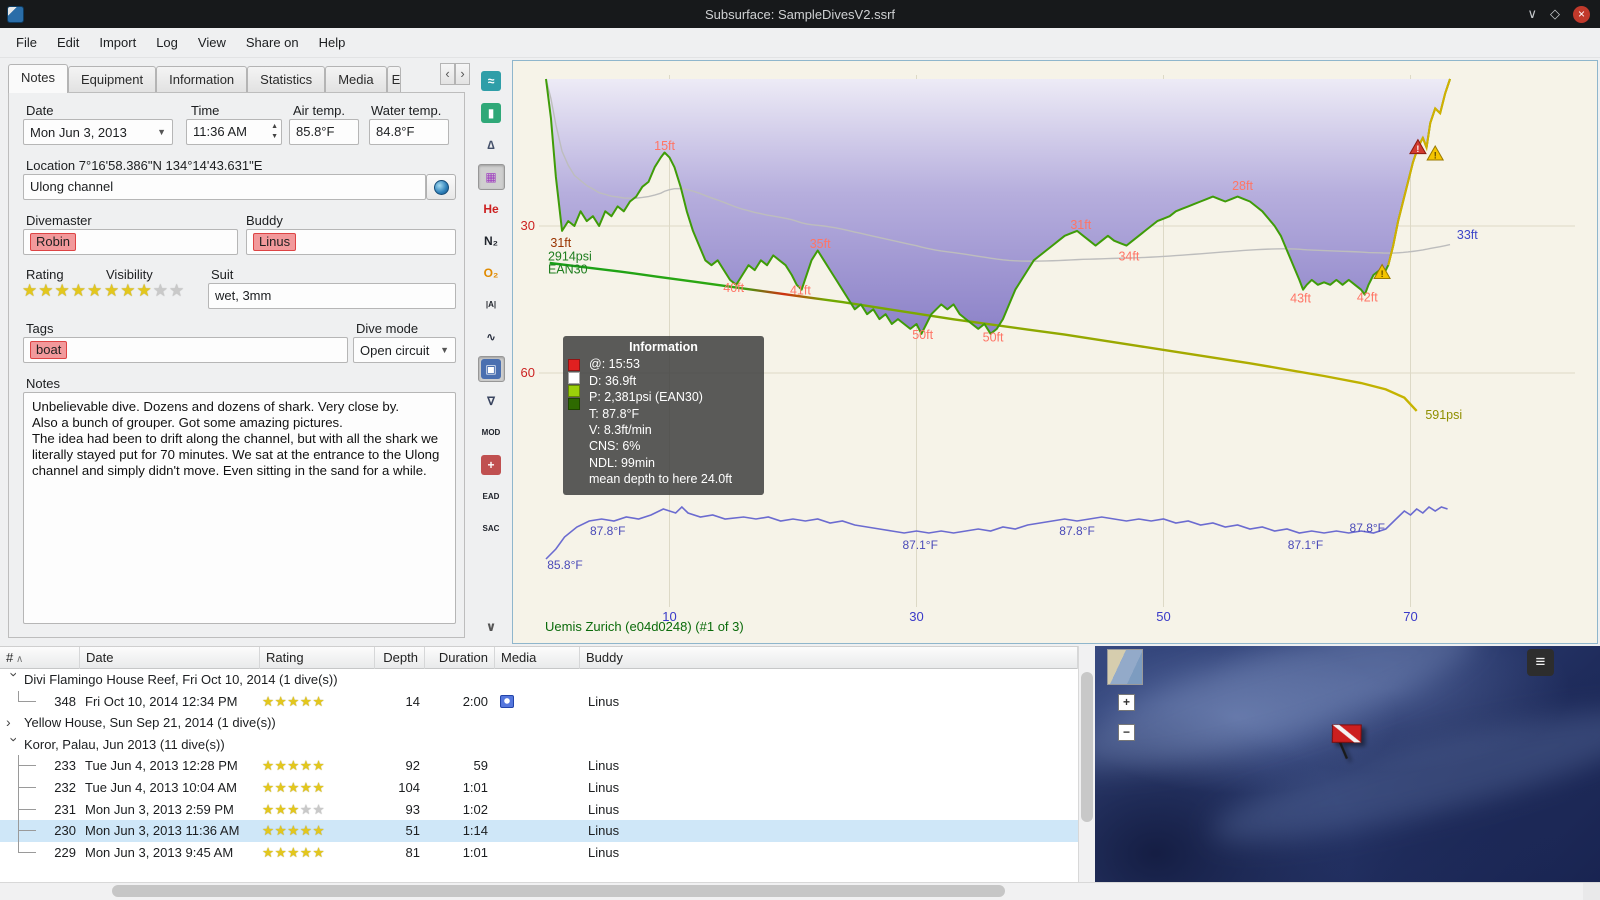  Describe the element at coordinates (491, 209) in the screenshot. I see `pp-helium-icon: He` at that location.